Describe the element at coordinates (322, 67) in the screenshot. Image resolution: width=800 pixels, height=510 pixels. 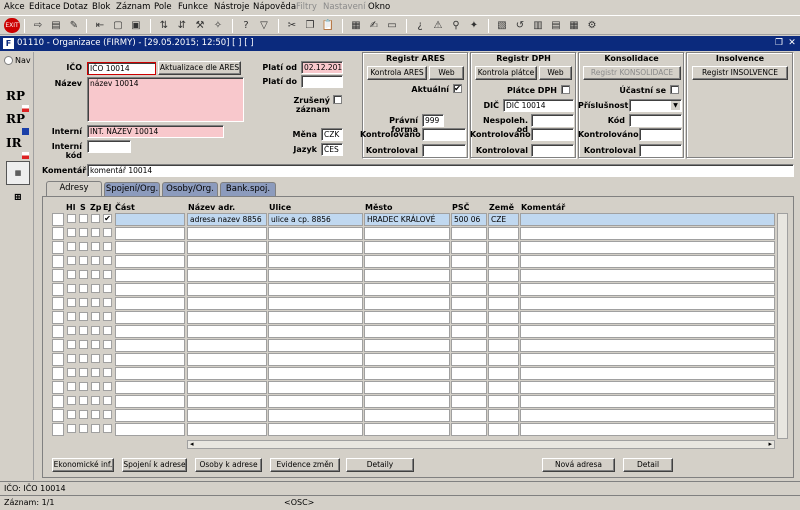
I see `plati-od-field: 02.12.2011` at that location.